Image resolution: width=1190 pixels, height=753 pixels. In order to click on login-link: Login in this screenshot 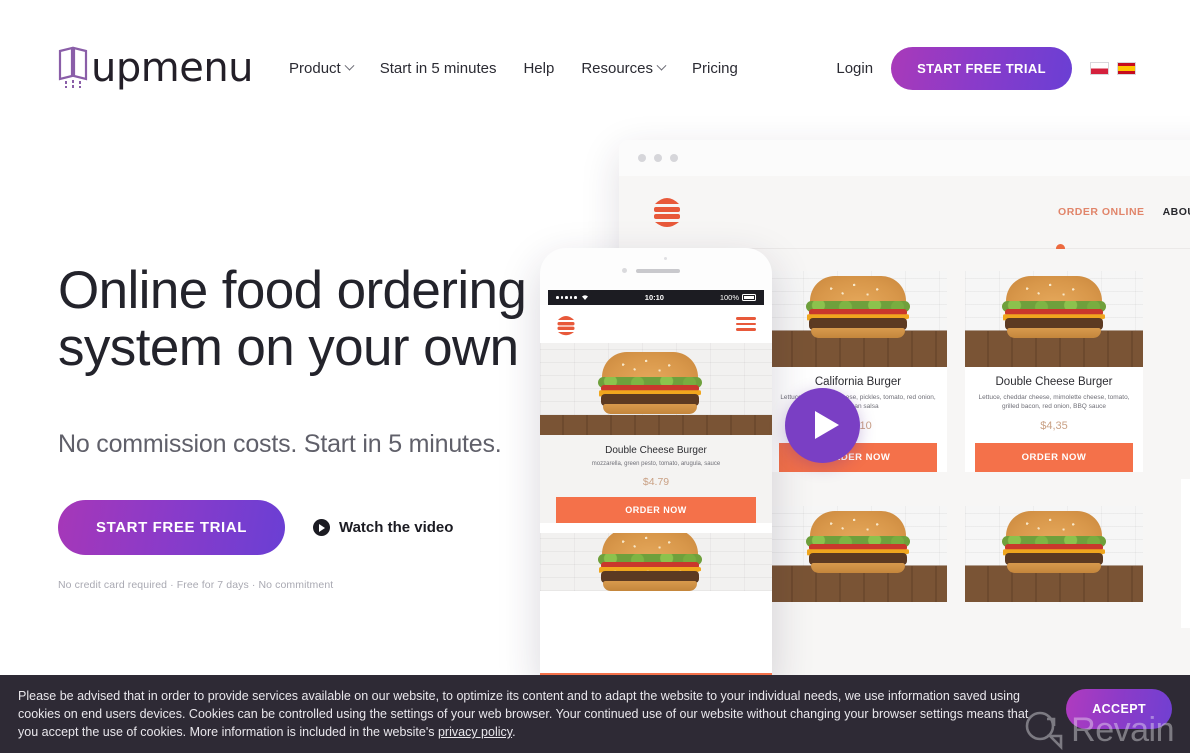, I will do `click(854, 68)`.